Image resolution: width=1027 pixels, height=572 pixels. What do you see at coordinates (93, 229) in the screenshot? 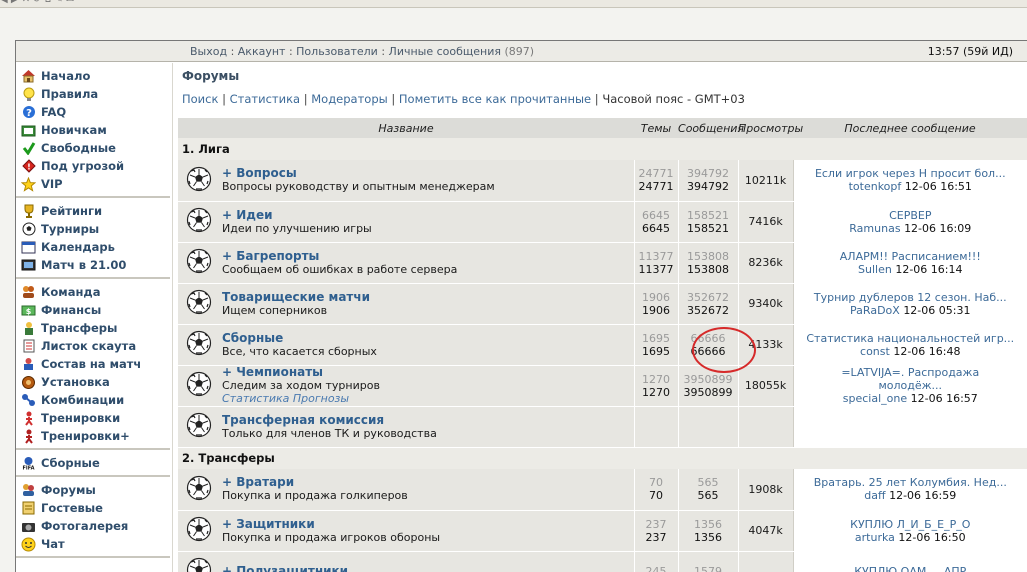
I see `sidebar-item: Турниры` at bounding box center [93, 229].